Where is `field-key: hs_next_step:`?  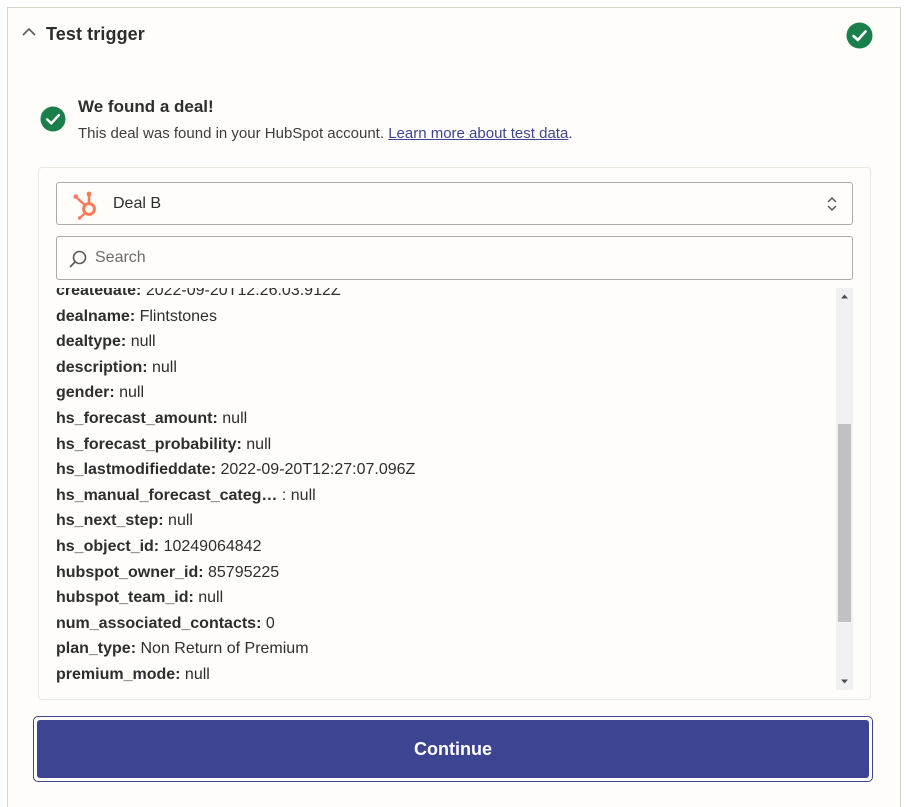
field-key: hs_next_step: is located at coordinates (110, 521).